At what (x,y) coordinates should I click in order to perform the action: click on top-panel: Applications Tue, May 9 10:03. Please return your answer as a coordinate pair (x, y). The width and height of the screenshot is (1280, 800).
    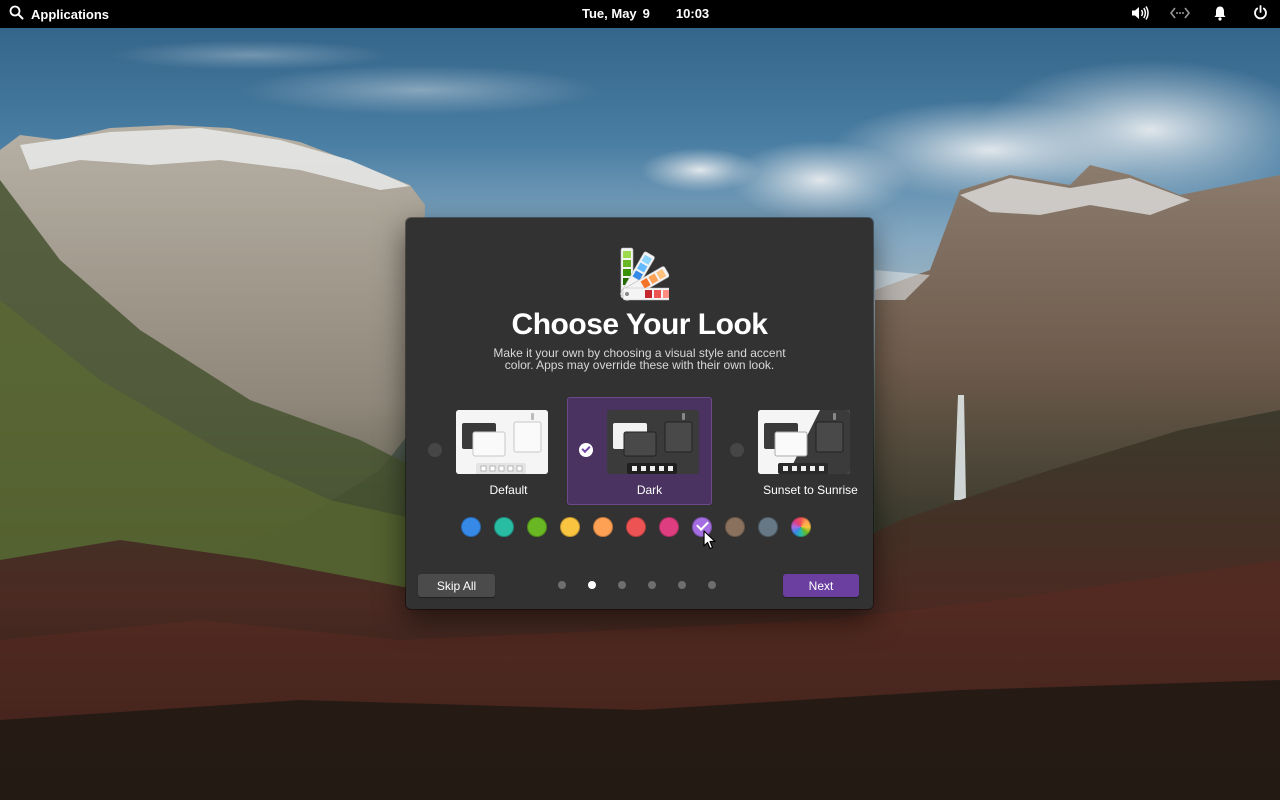
    Looking at the image, I should click on (640, 14).